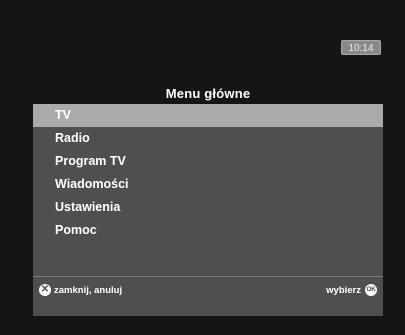  I want to click on select-hint-label: wybierz, so click(343, 290).